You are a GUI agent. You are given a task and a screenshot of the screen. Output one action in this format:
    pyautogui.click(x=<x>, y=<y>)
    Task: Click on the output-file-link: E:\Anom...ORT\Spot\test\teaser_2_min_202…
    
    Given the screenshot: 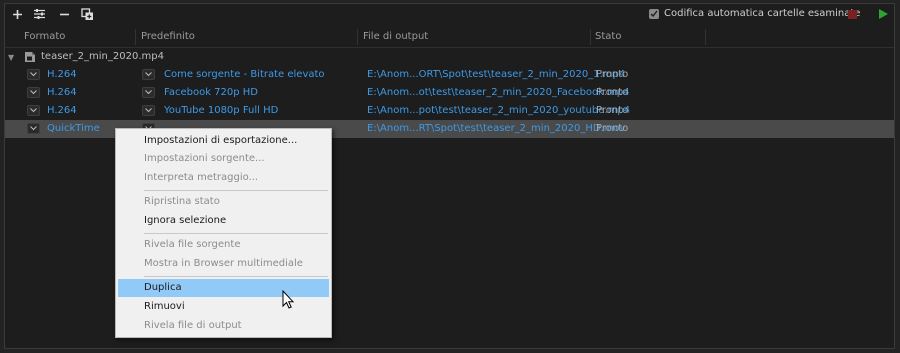 What is the action you would take?
    pyautogui.click(x=496, y=74)
    